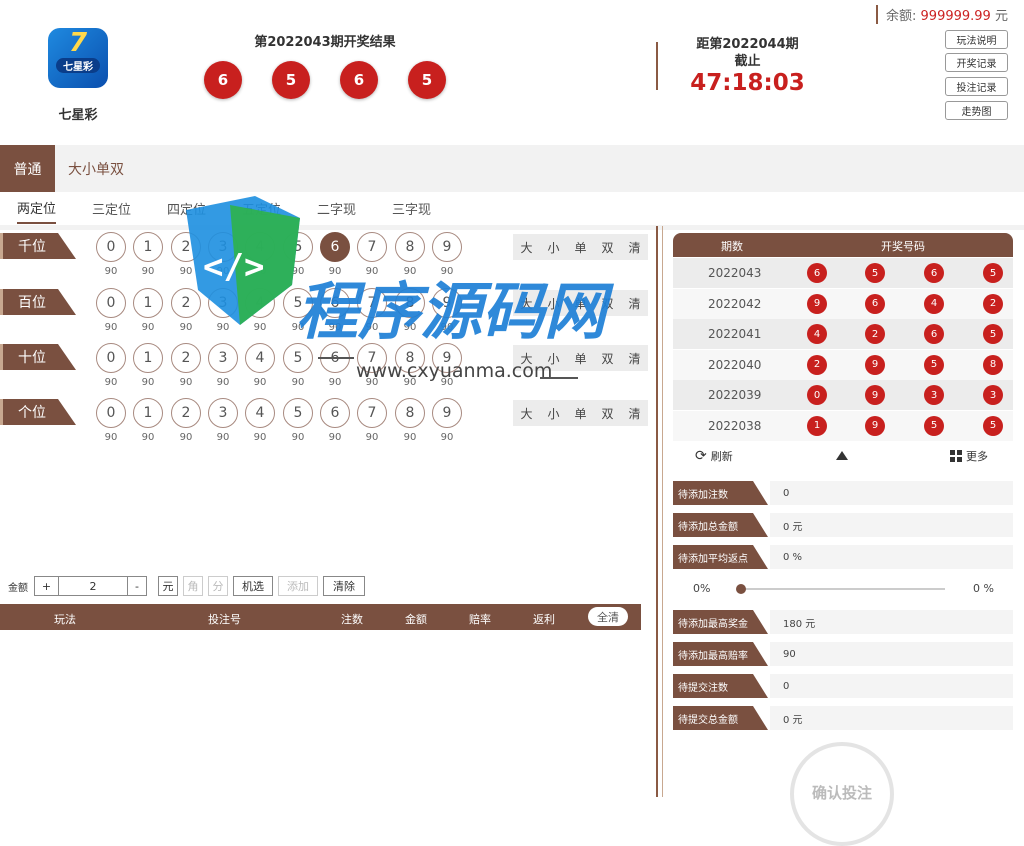  I want to click on tab-two-position: 两定位, so click(37, 208).